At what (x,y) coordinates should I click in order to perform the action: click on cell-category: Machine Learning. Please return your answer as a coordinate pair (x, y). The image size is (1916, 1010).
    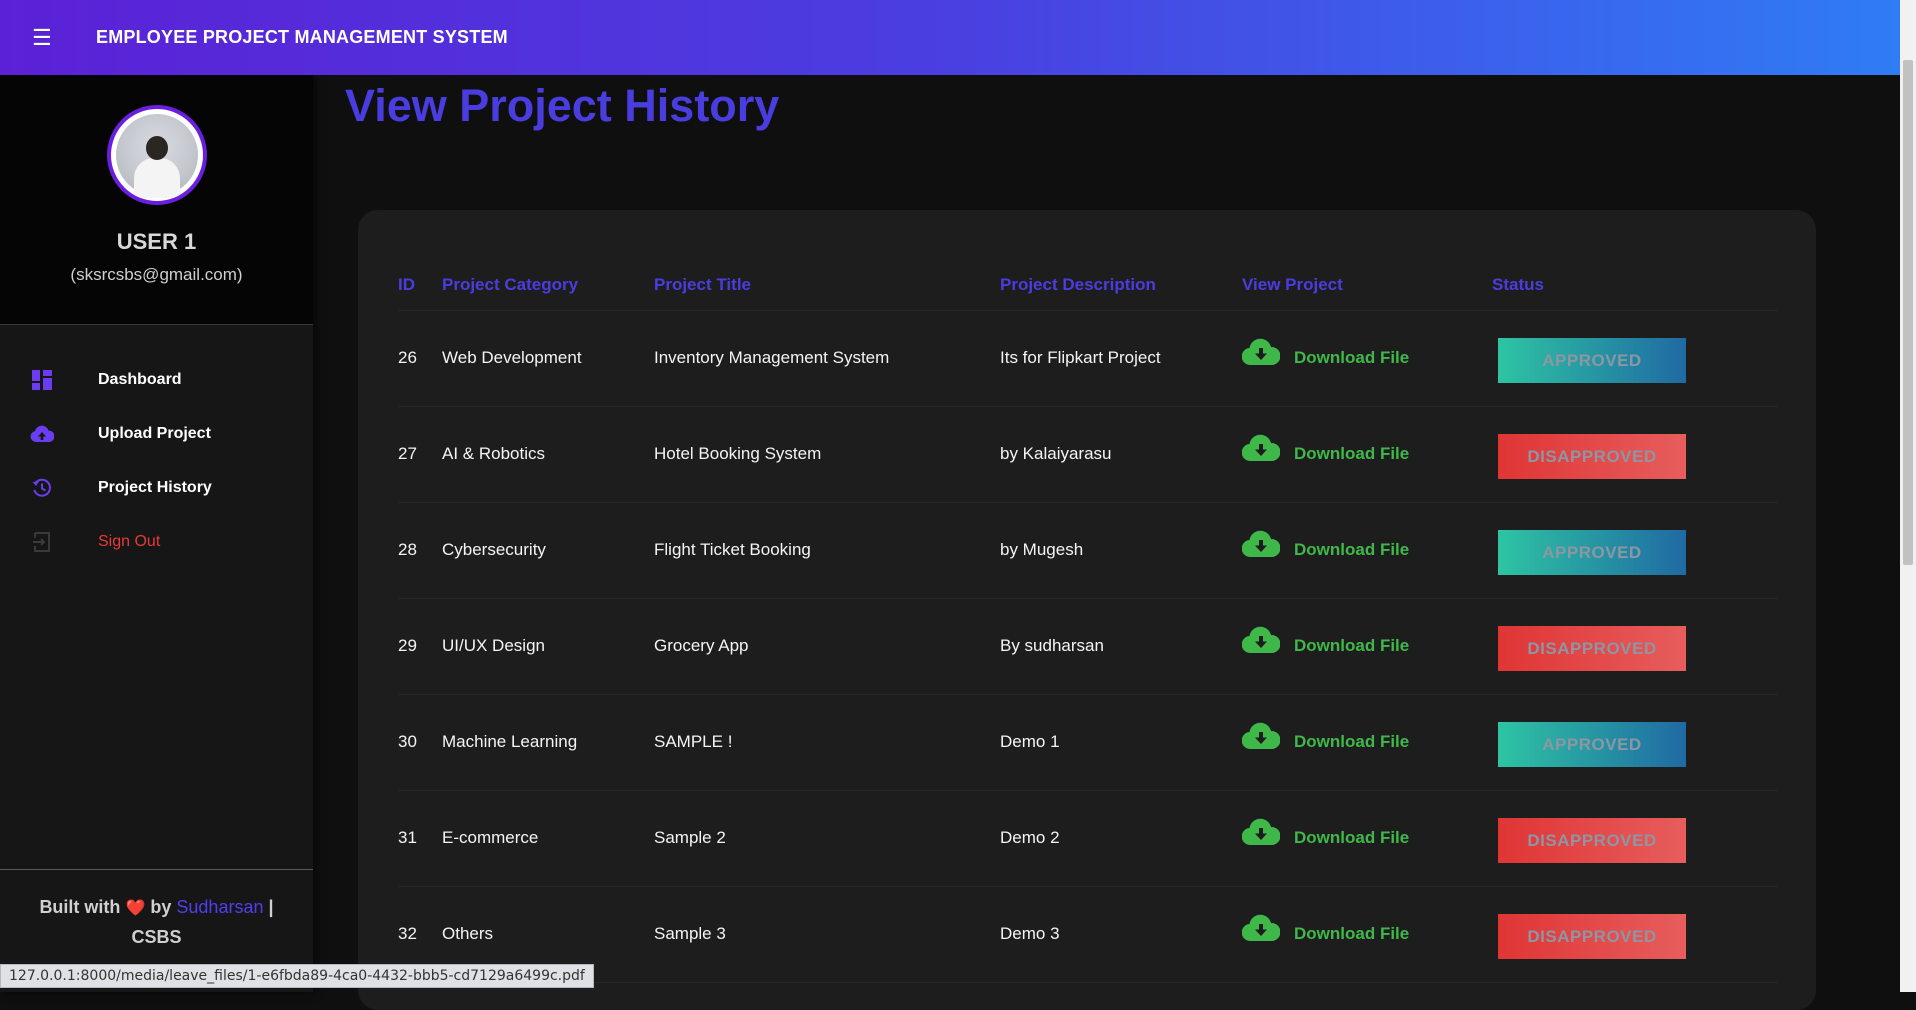
    Looking at the image, I should click on (548, 742).